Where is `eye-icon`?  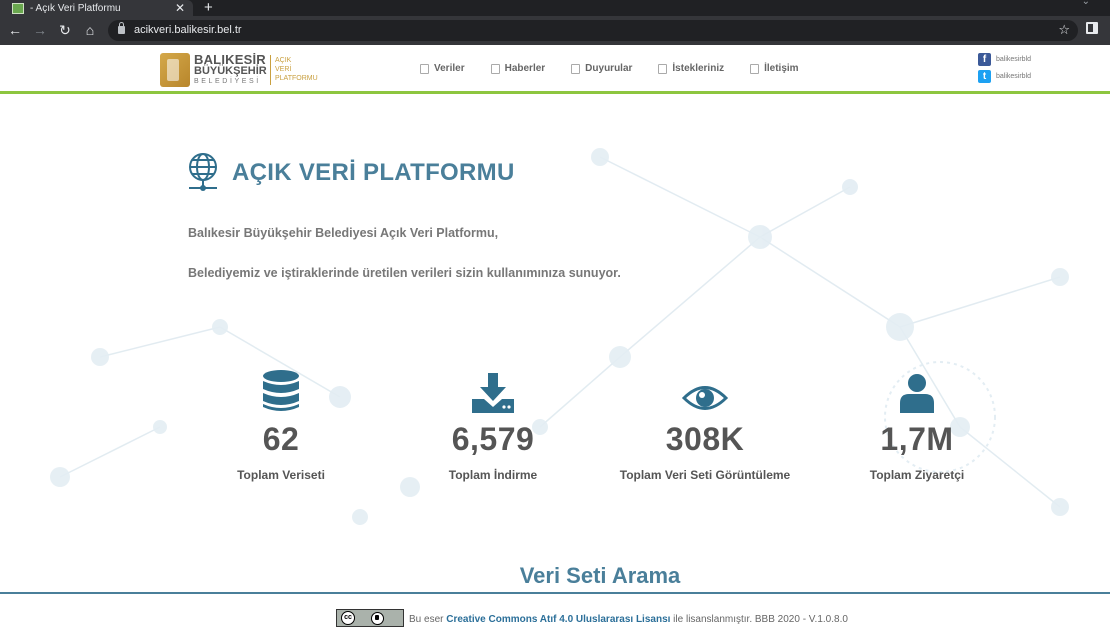
eye-icon is located at coordinates (705, 398).